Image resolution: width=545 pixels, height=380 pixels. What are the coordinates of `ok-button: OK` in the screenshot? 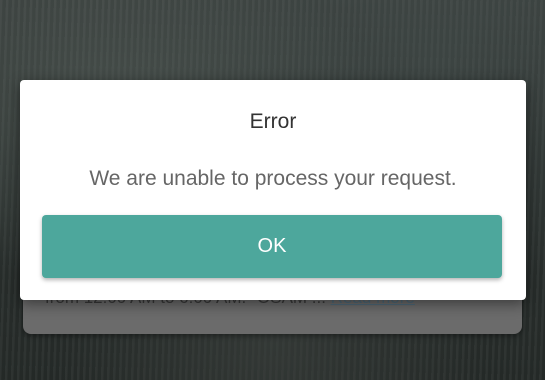 It's located at (272, 246).